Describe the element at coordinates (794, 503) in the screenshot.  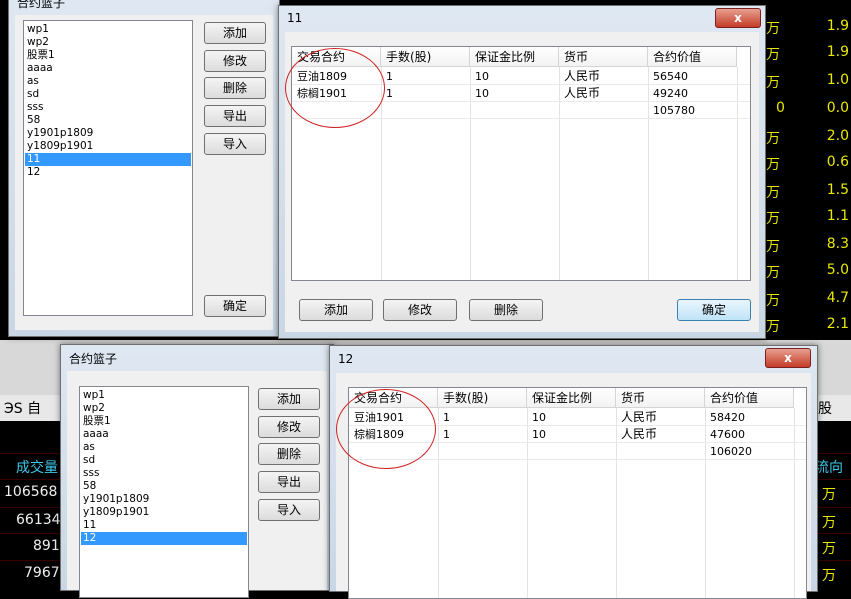
I see `grid-line` at that location.